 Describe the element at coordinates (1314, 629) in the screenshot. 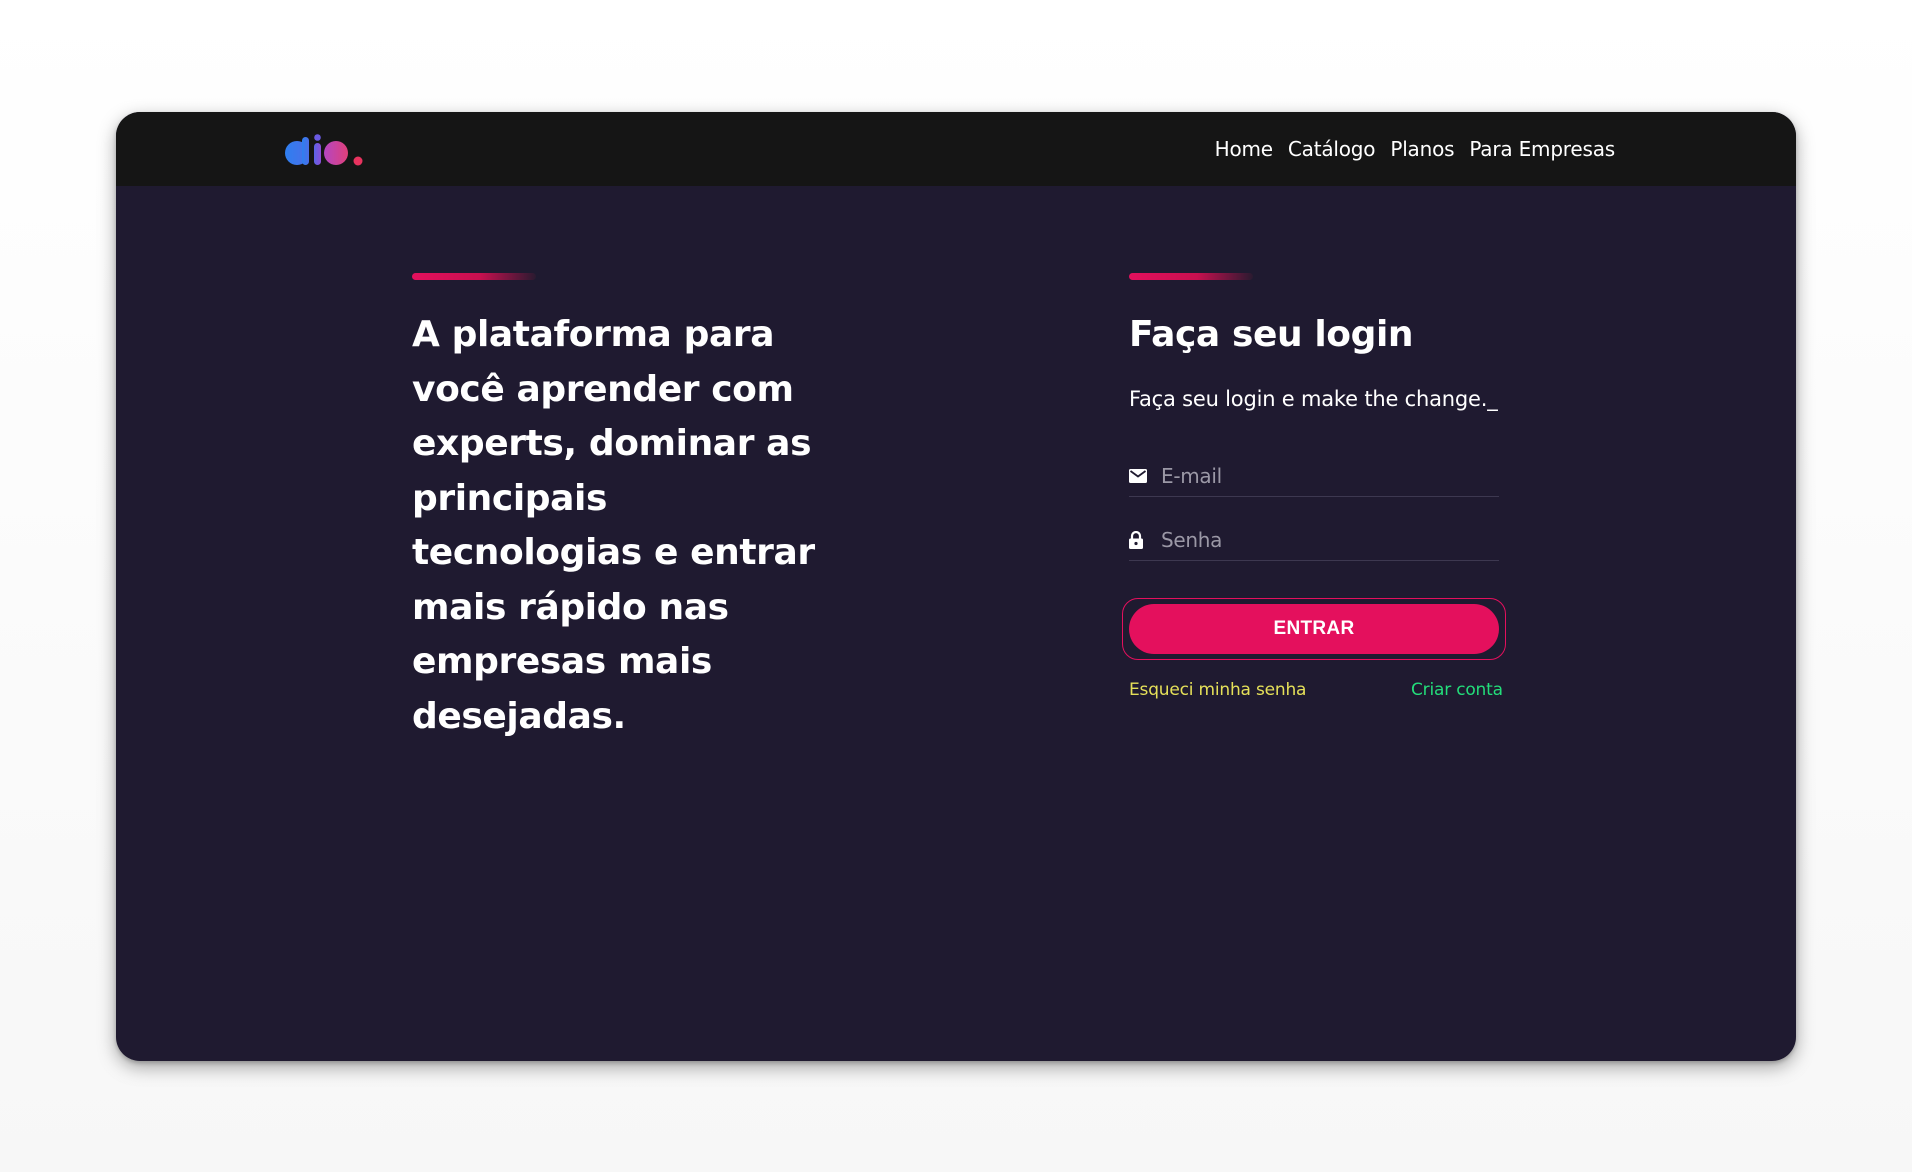

I see `entrar-button: ENTRAR` at that location.